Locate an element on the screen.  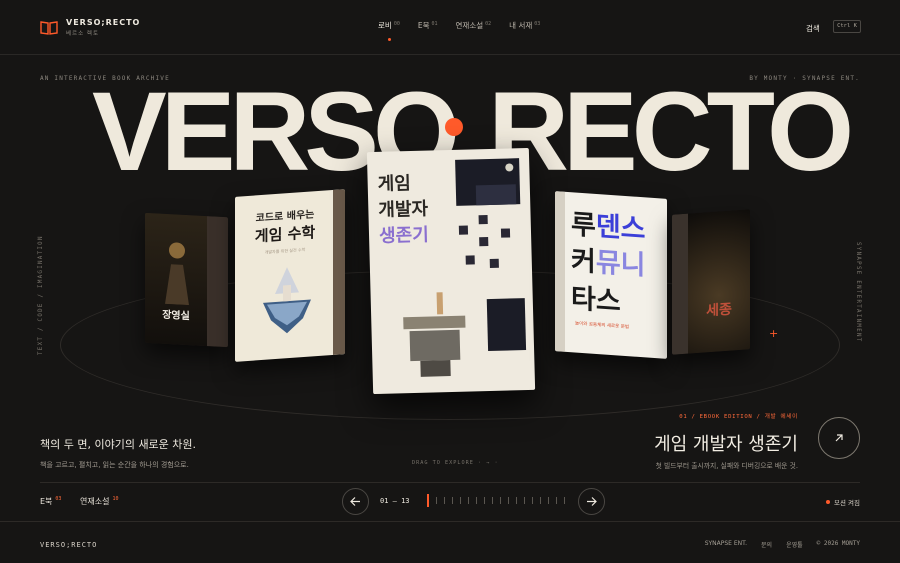
side-caption-left: TEXT / CODE / IMAGINATION is located at coordinates (41, 295).